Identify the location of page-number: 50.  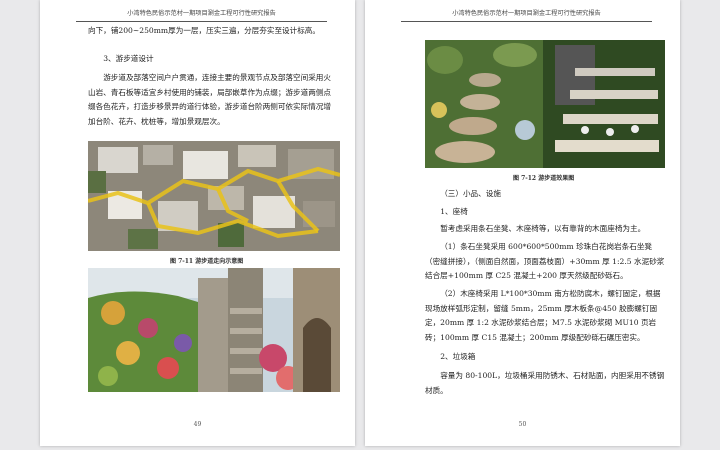
(522, 424).